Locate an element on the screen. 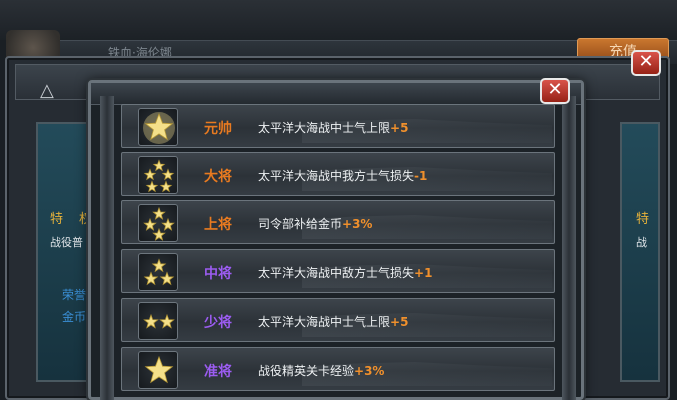 The height and width of the screenshot is (400, 677). left-panel-line1: 战役普 is located at coordinates (66, 242).